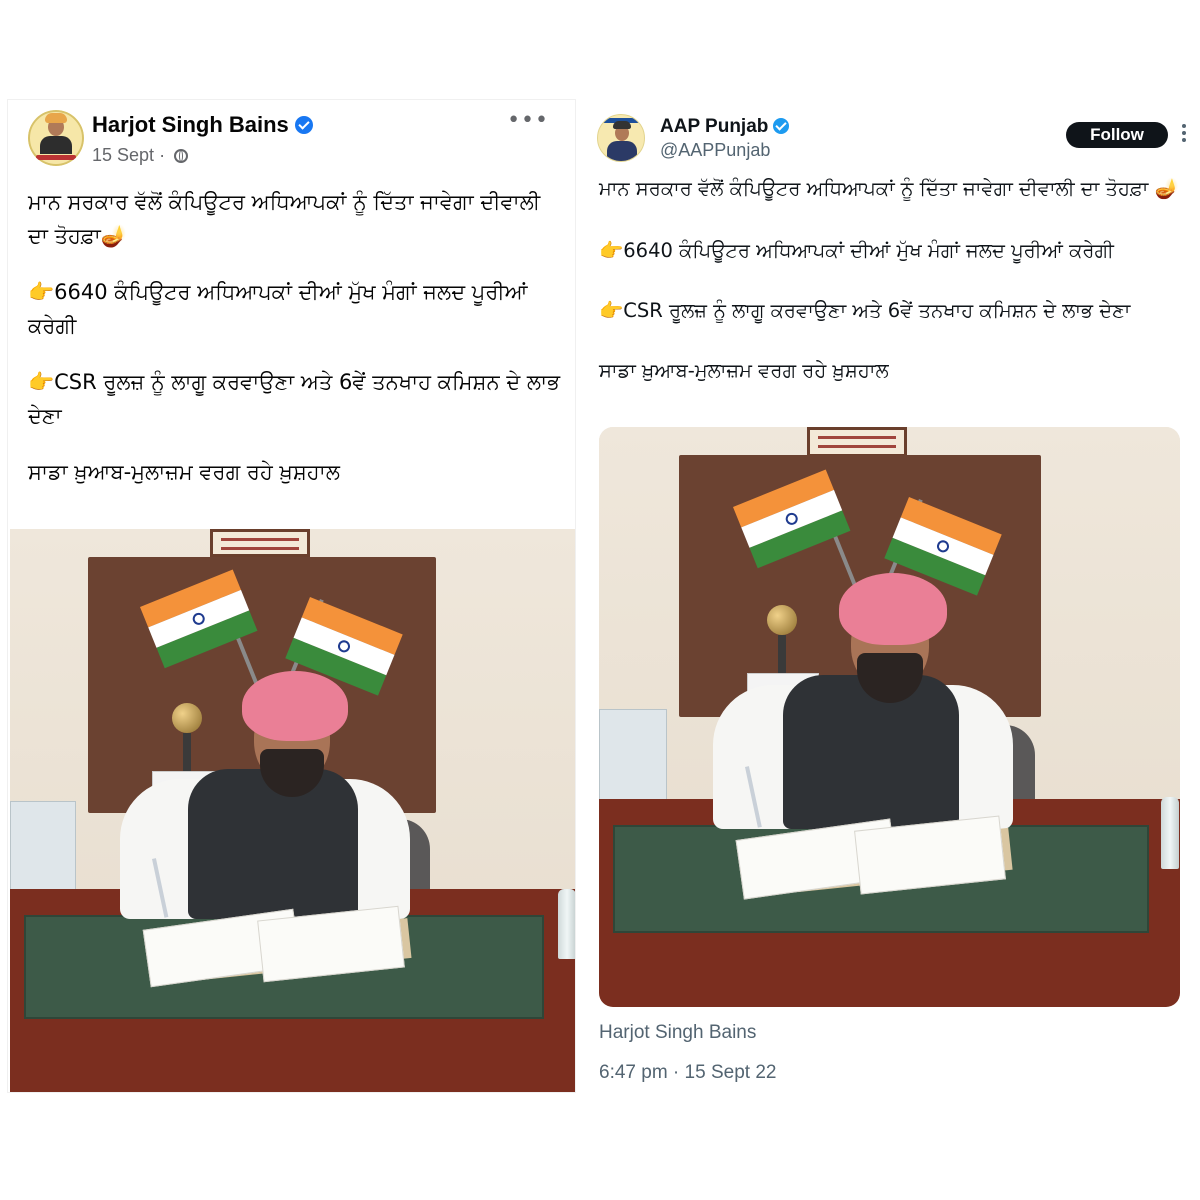 The width and height of the screenshot is (1200, 1200). I want to click on author-avatar, so click(56, 138).